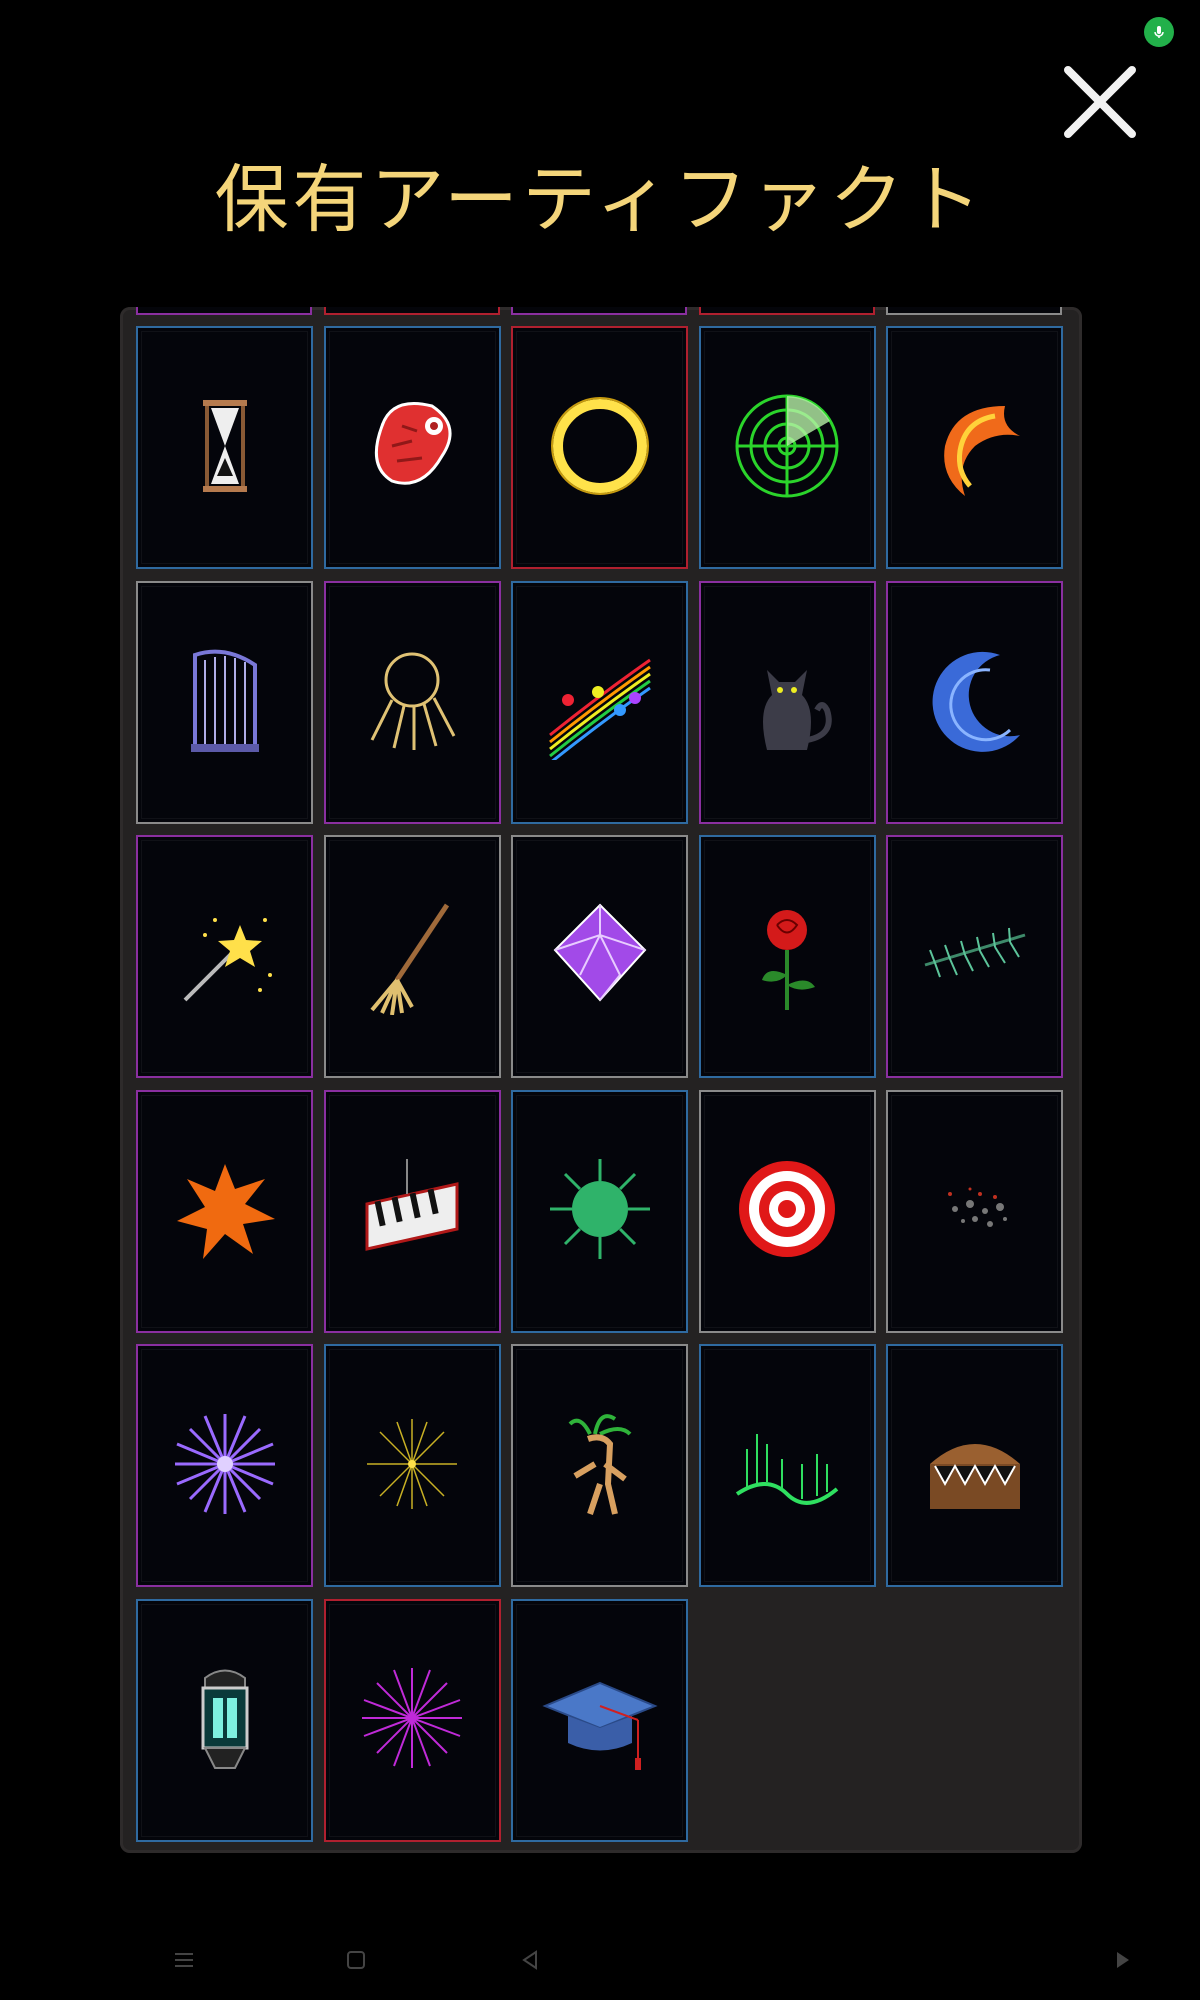  I want to click on hourglass-icon, so click(225, 448).